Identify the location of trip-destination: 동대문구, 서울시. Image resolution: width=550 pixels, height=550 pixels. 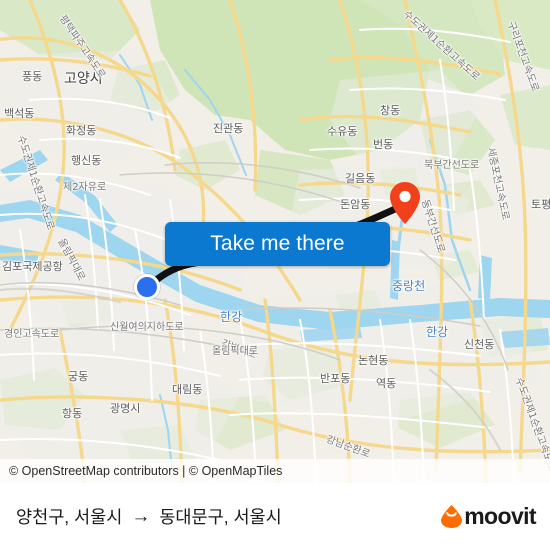
(220, 517).